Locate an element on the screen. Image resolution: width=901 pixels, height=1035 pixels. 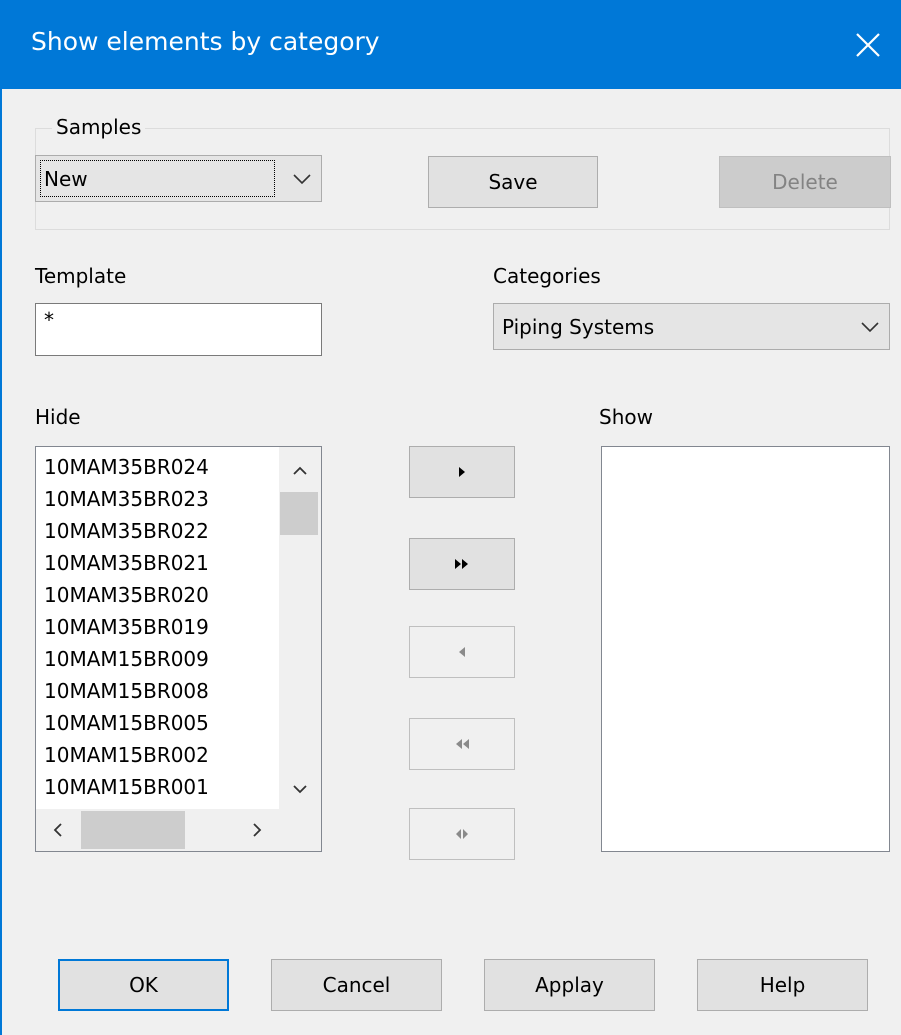
window-title: Show elements by category is located at coordinates (205, 41).